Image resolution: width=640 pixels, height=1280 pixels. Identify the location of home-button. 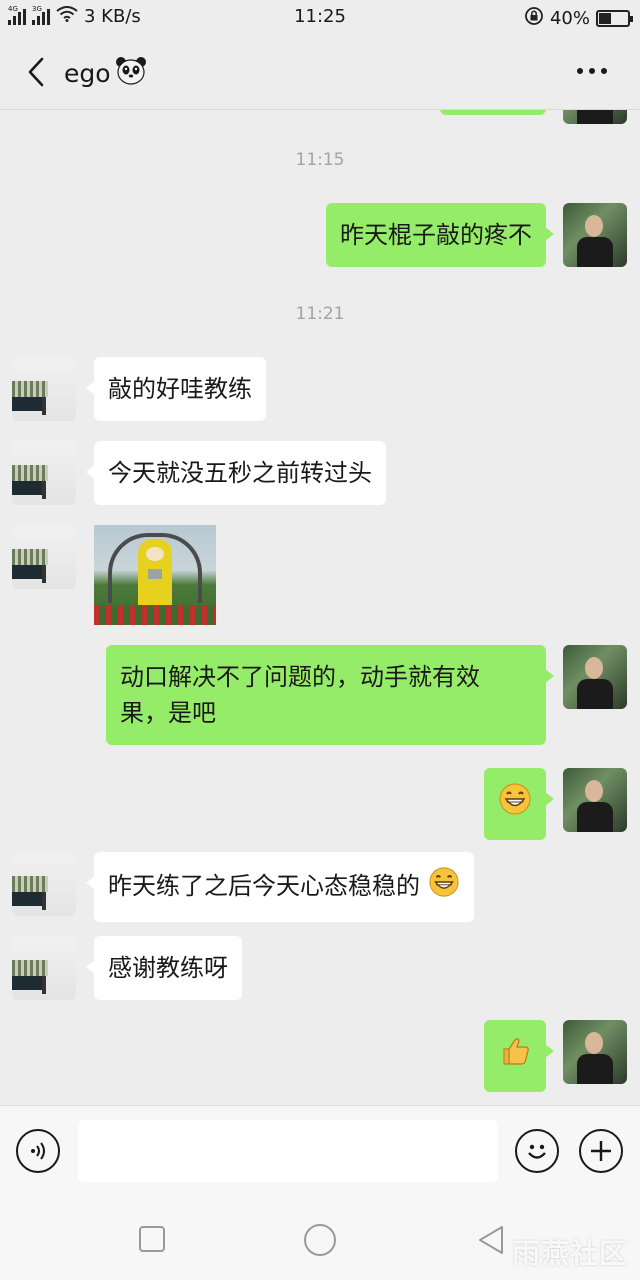
(319, 1239).